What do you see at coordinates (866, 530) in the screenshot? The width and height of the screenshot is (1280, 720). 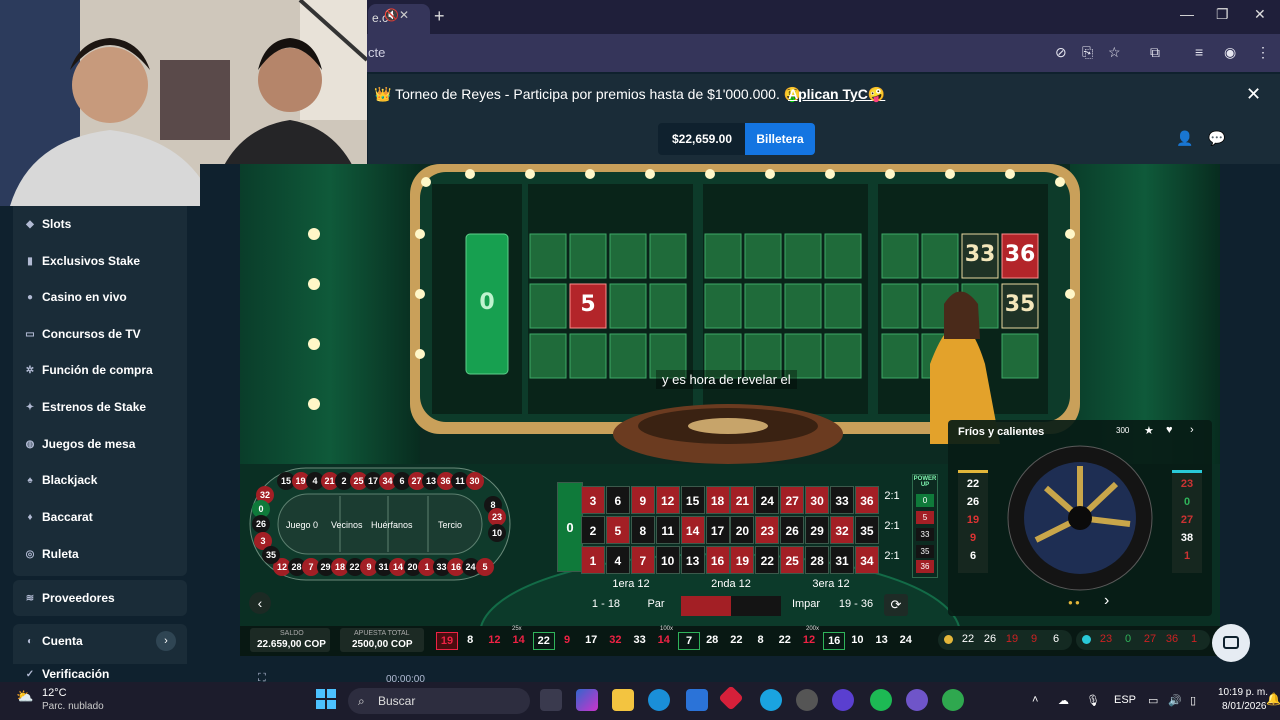 I see `grid-number-cell: 35` at bounding box center [866, 530].